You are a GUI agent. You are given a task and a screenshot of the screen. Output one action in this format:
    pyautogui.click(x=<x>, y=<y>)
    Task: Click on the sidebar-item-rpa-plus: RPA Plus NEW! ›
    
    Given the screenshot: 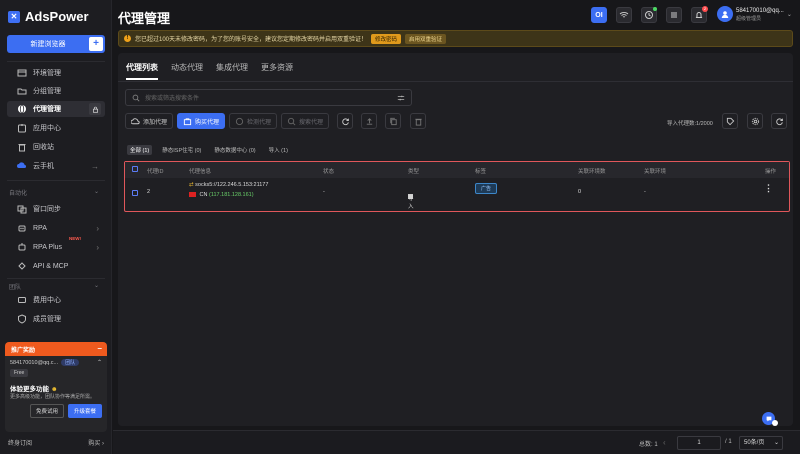 What is the action you would take?
    pyautogui.click(x=56, y=245)
    